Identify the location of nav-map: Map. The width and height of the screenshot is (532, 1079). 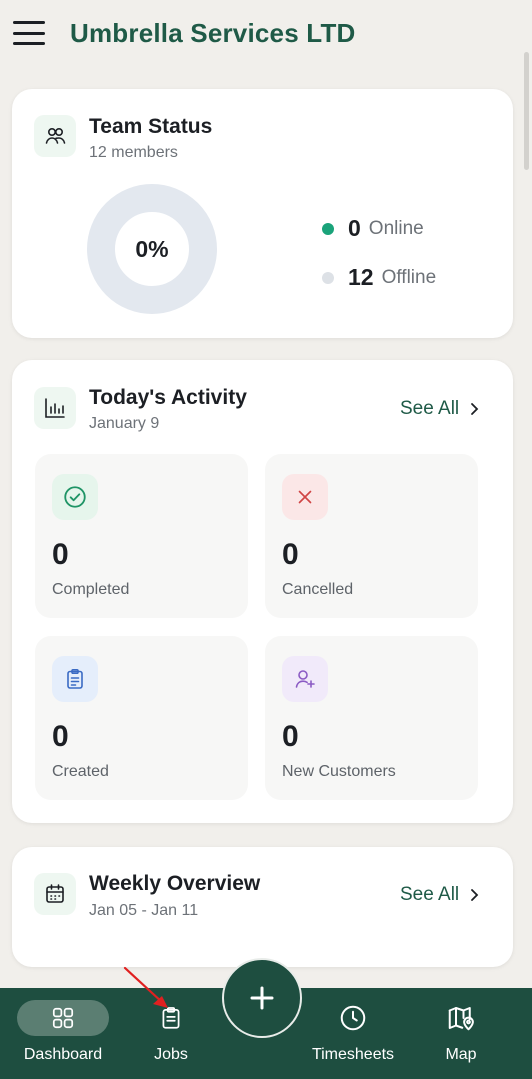
(461, 1033).